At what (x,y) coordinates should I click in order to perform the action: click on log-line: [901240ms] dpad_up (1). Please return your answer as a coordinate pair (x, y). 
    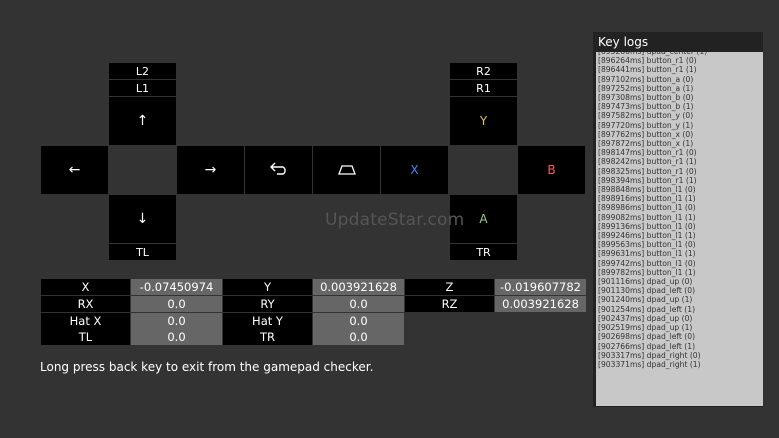
    Looking at the image, I should click on (645, 300).